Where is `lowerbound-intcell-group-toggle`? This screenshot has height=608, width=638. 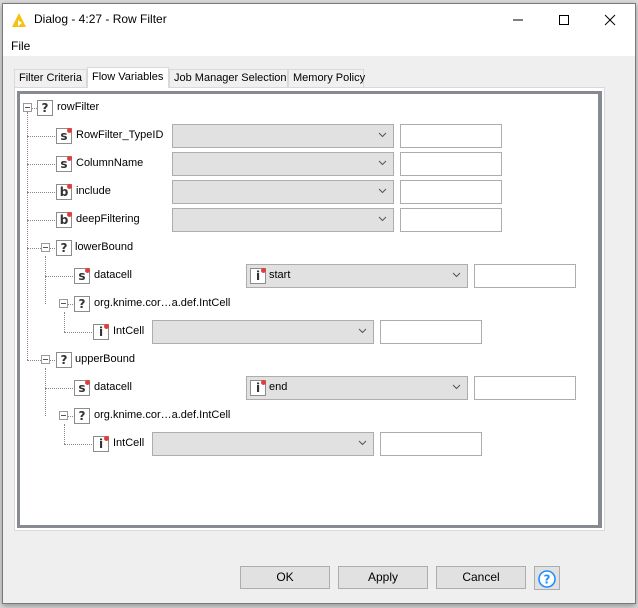 lowerbound-intcell-group-toggle is located at coordinates (63, 303).